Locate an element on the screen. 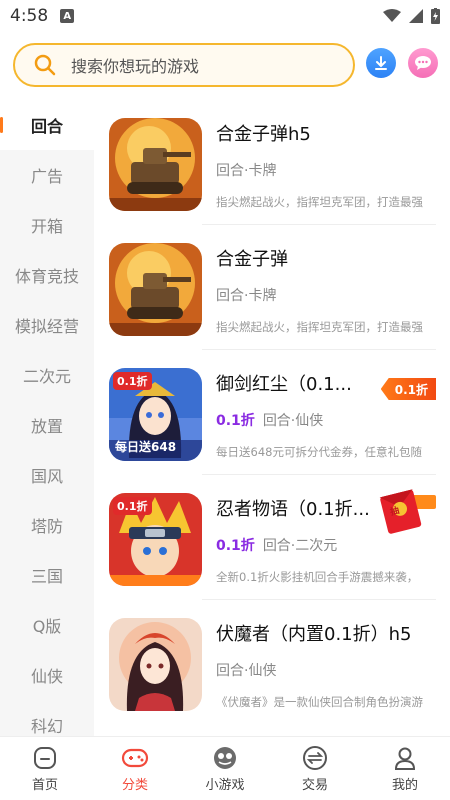 This screenshot has height=800, width=450. sidebar-item-guofeng: 国风 is located at coordinates (47, 475).